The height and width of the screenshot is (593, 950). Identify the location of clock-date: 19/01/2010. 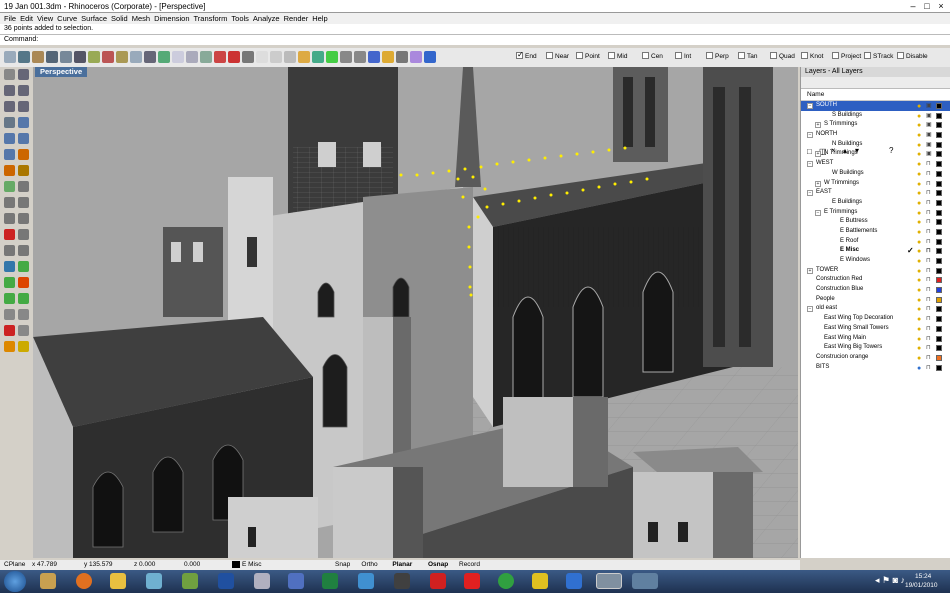
(921, 585).